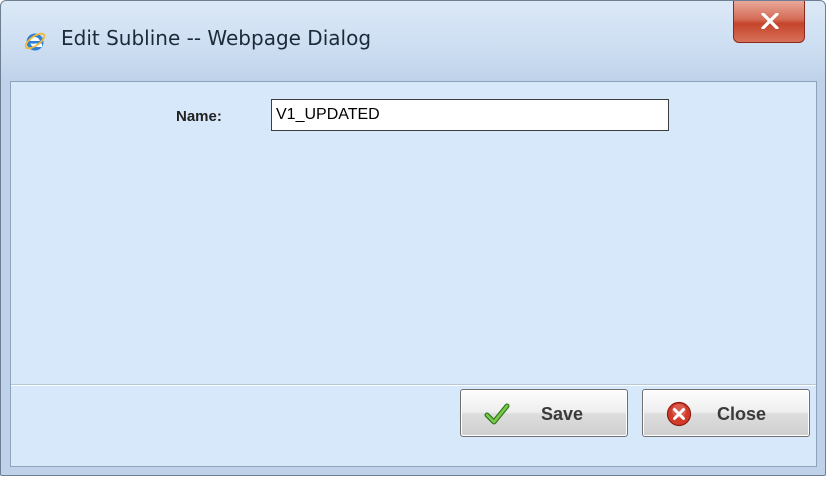 This screenshot has width=828, height=478. I want to click on window-close-button, so click(769, 22).